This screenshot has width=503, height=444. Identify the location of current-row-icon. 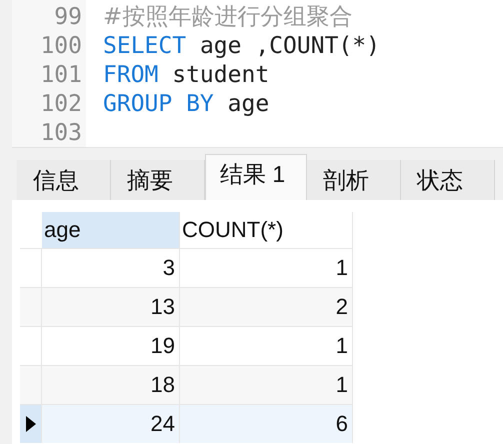
(31, 424).